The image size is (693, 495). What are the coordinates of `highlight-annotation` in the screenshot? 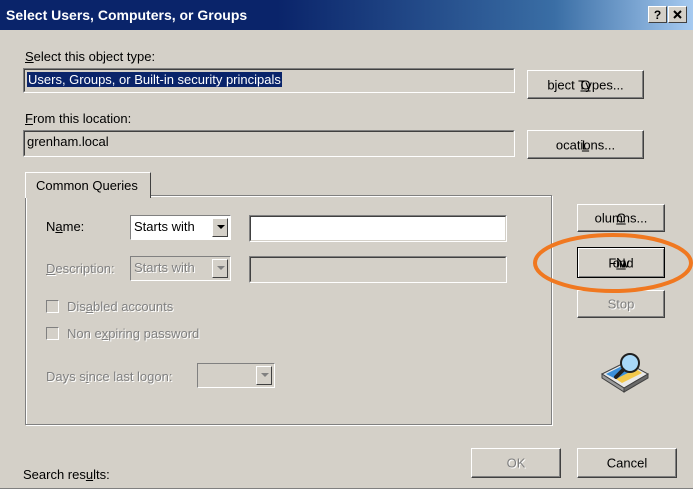 It's located at (613, 263).